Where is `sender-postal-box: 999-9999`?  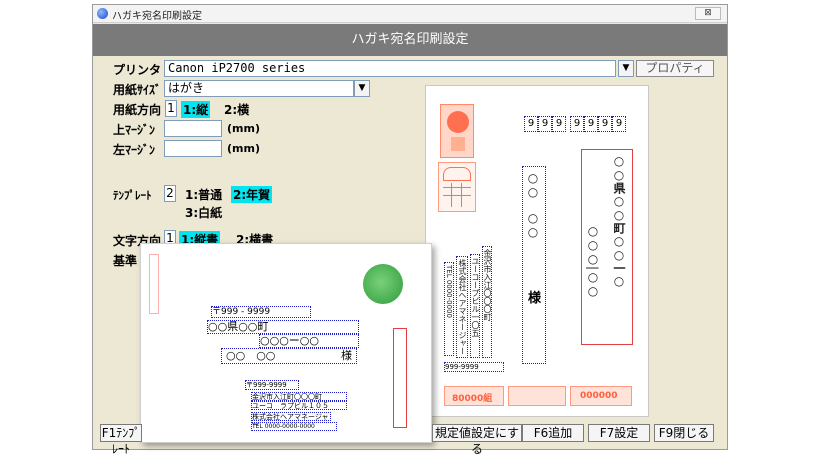 sender-postal-box: 999-9999 is located at coordinates (474, 367).